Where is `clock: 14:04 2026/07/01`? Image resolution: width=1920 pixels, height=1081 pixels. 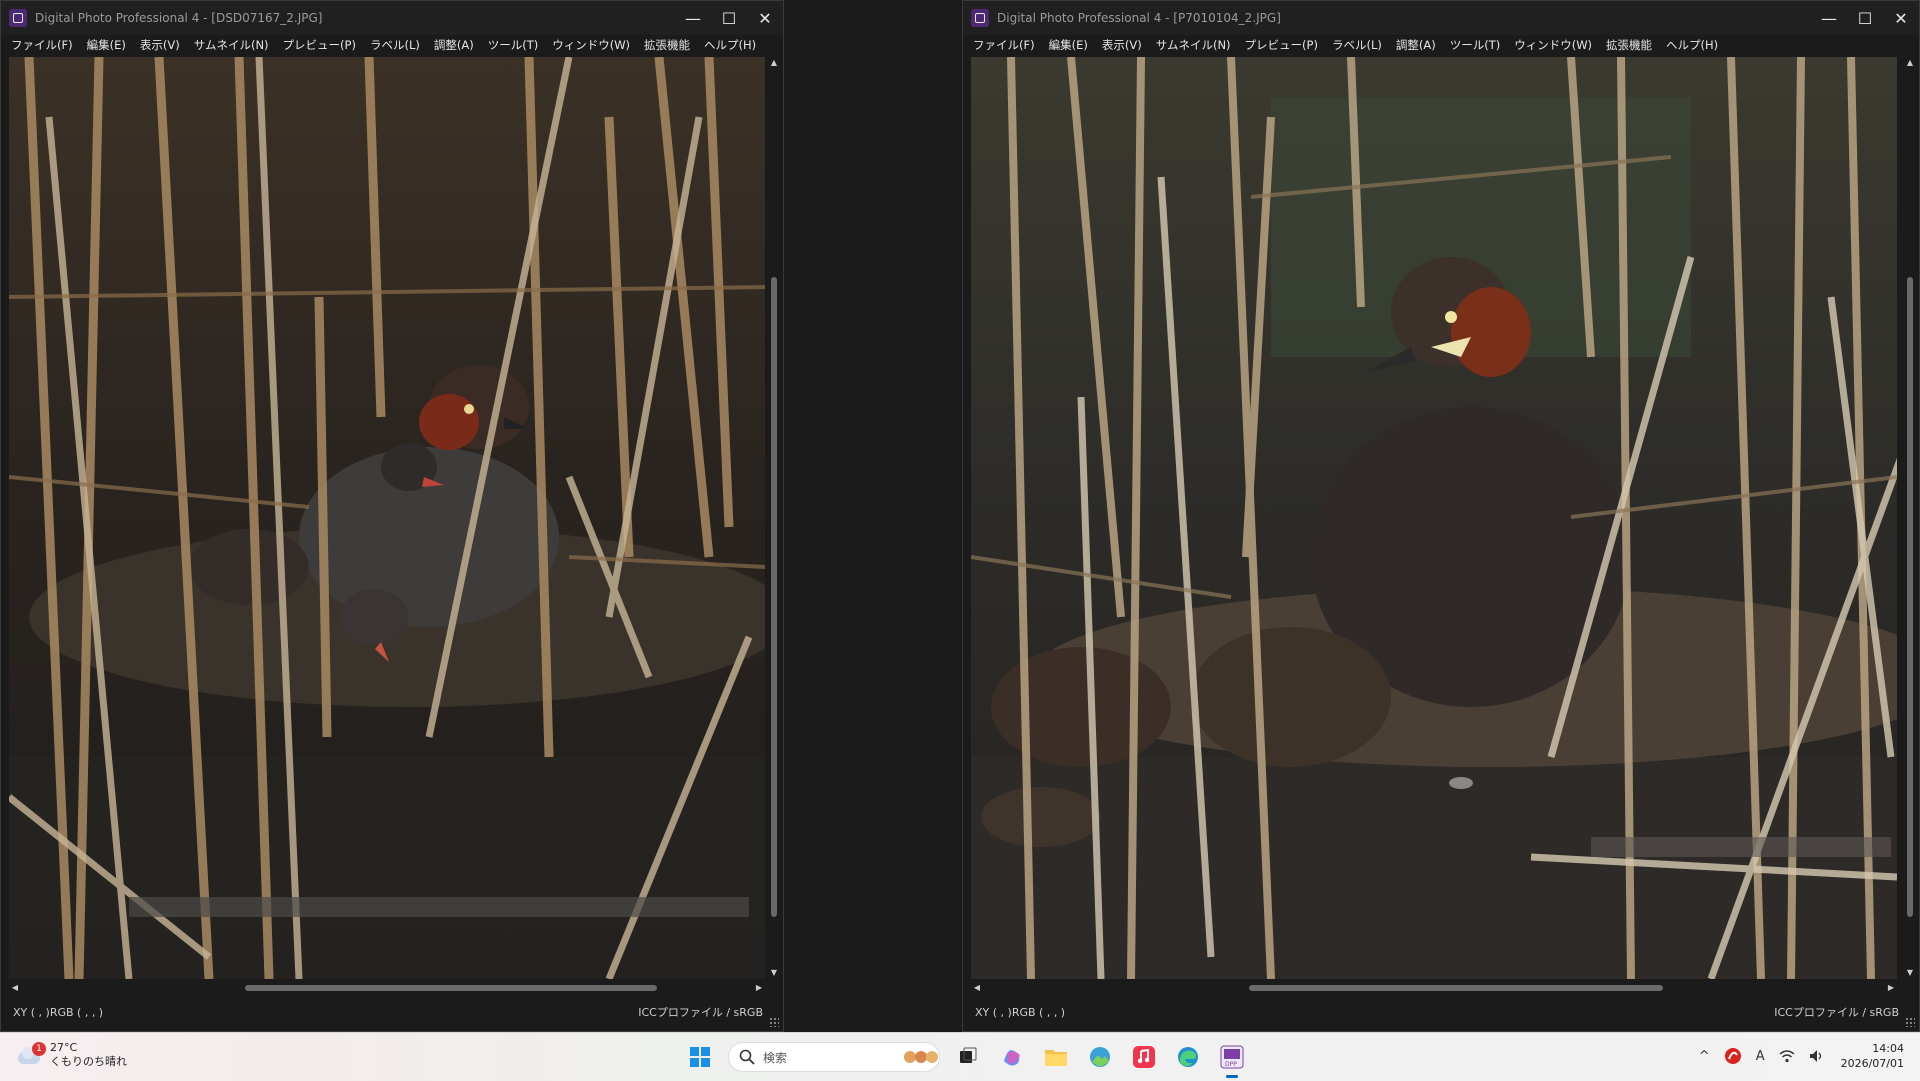
clock: 14:04 2026/07/01 is located at coordinates (1872, 1056).